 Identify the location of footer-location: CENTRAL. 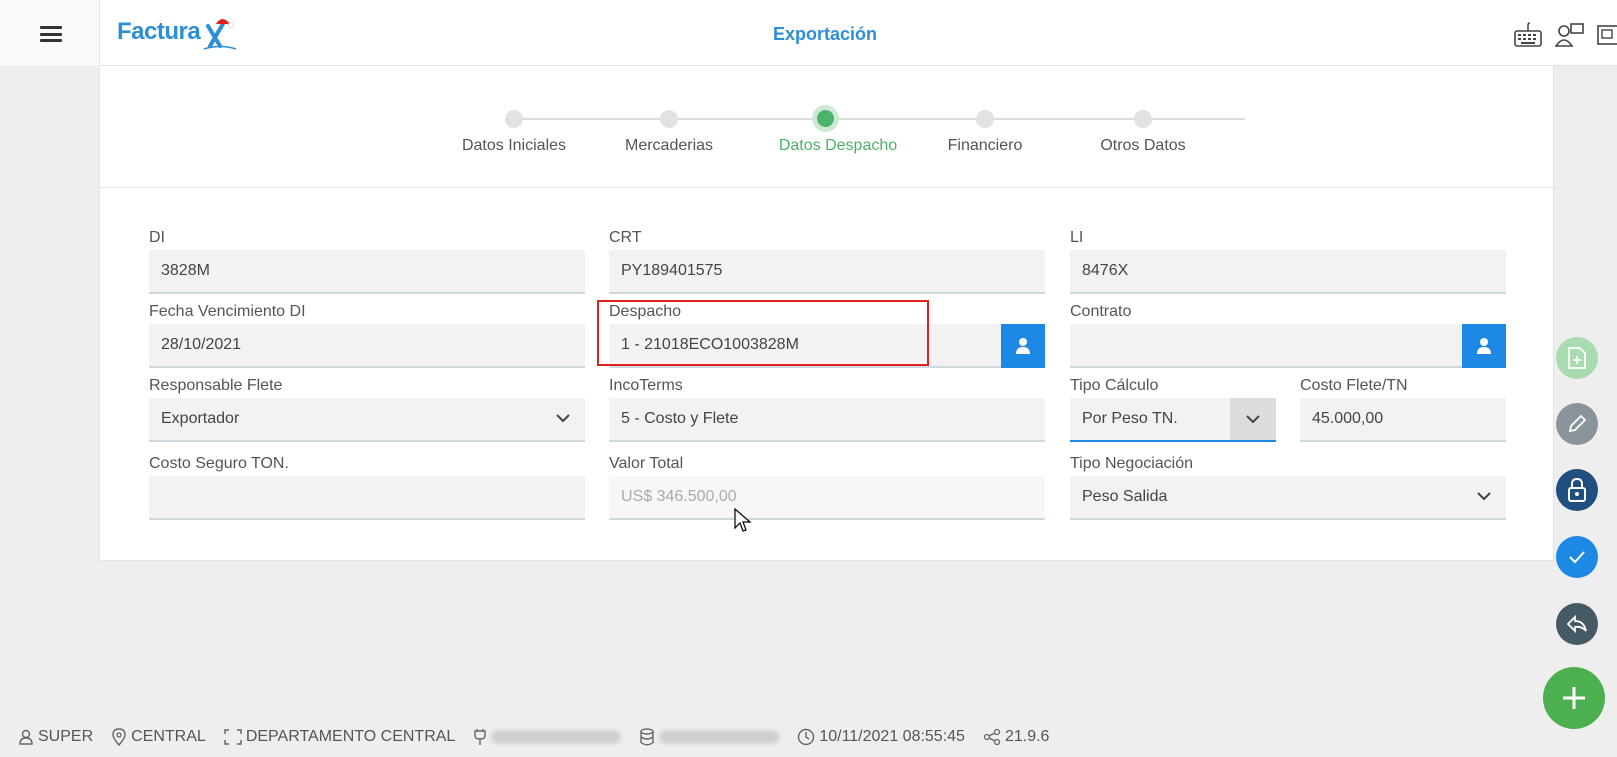
(158, 737).